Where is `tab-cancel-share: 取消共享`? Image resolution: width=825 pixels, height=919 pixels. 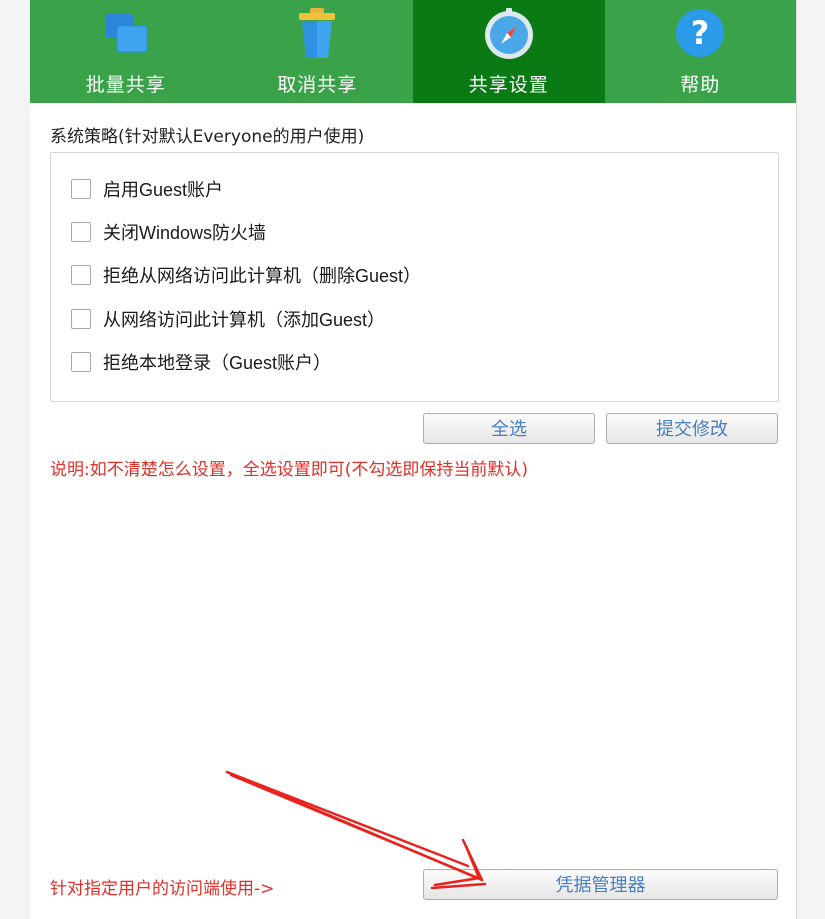 tab-cancel-share: 取消共享 is located at coordinates (318, 51).